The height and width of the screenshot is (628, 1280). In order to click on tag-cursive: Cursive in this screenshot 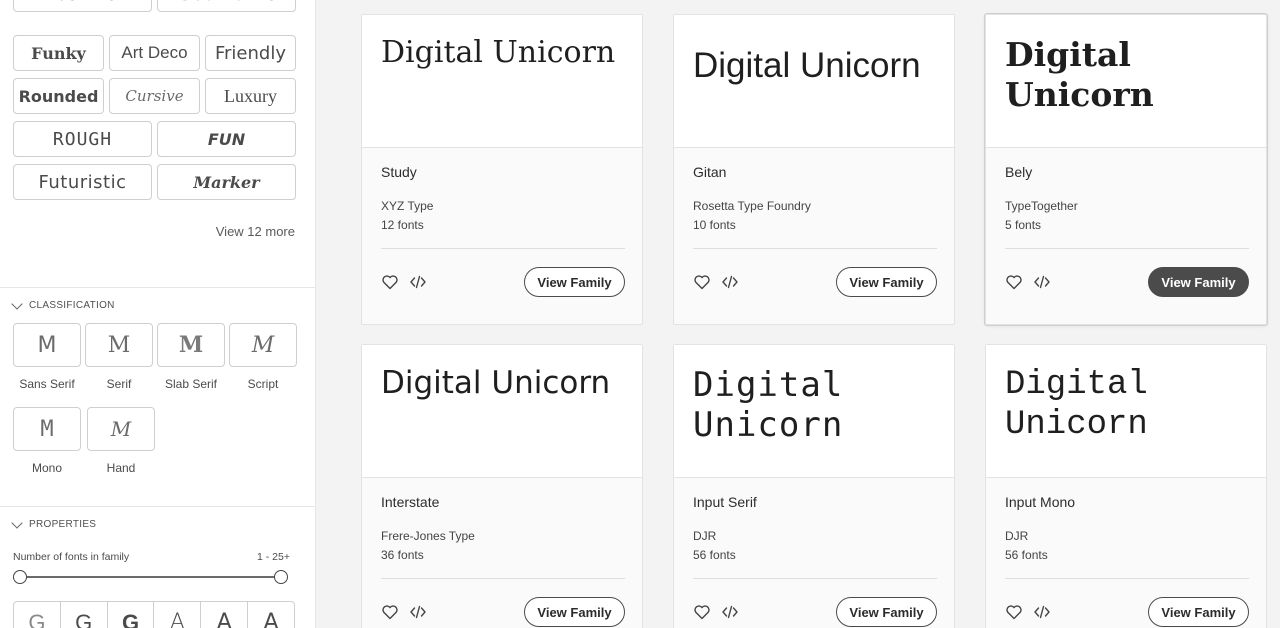, I will do `click(154, 96)`.